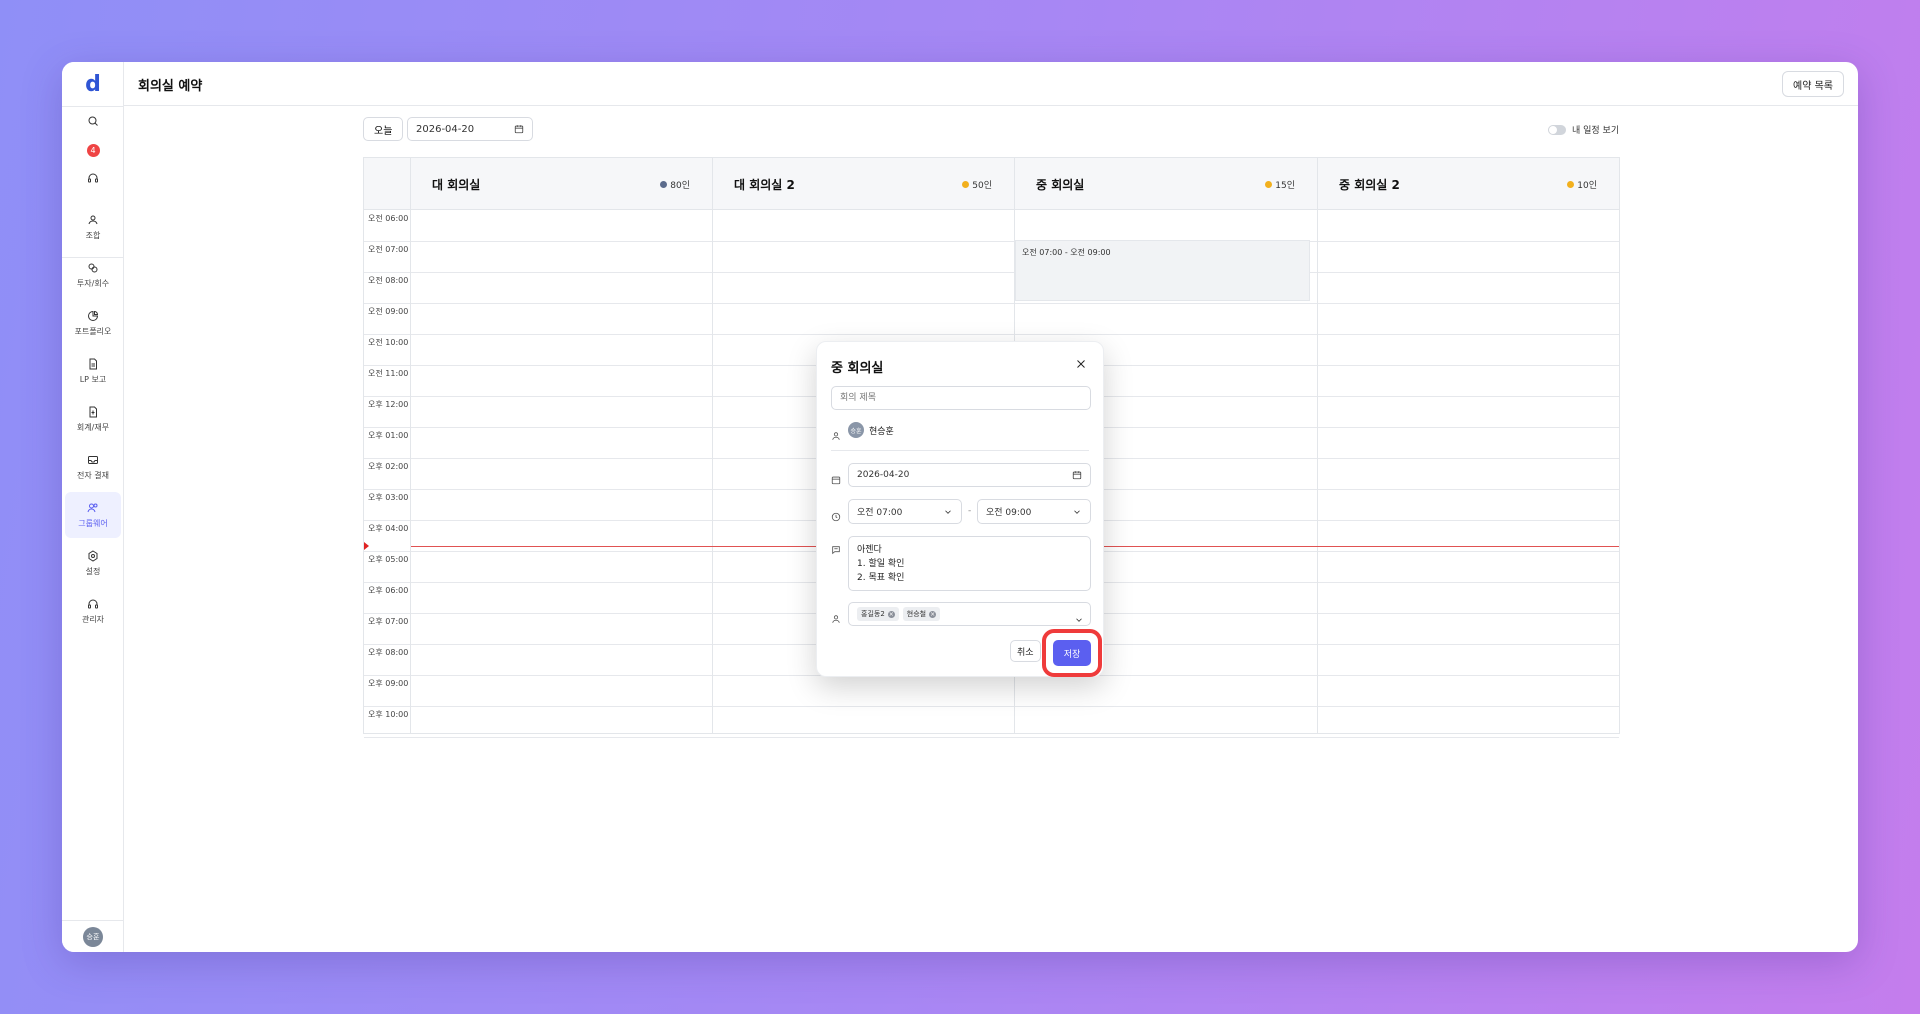  Describe the element at coordinates (905, 511) in the screenshot. I see `start-time-select: 오전 07:00` at that location.